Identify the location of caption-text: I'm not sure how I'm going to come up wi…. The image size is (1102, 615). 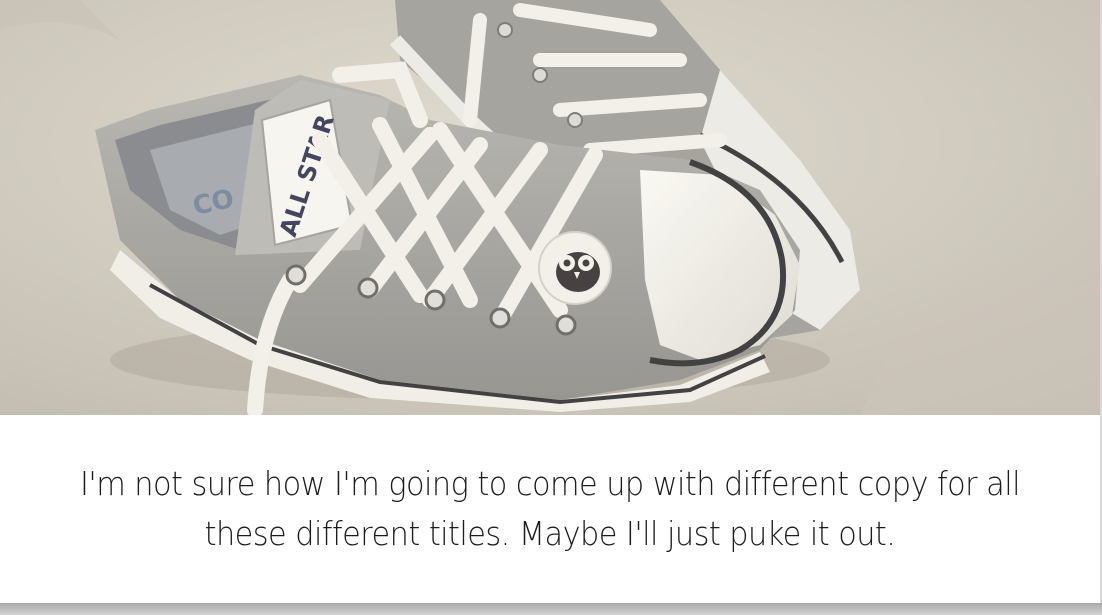
(550, 508).